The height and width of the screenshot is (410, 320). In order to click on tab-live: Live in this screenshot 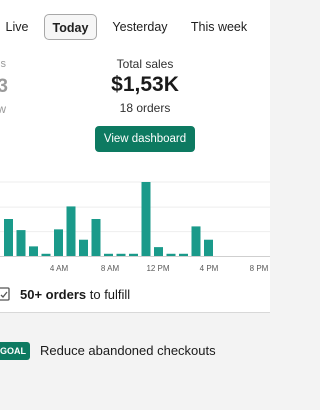, I will do `click(17, 27)`.